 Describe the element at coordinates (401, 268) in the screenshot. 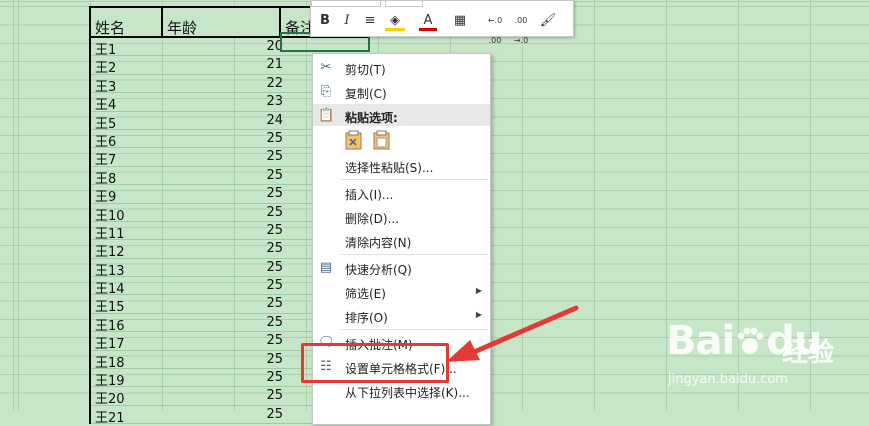

I see `menu-item-quick-analysis: ▤ 快速分析(Q)` at that location.